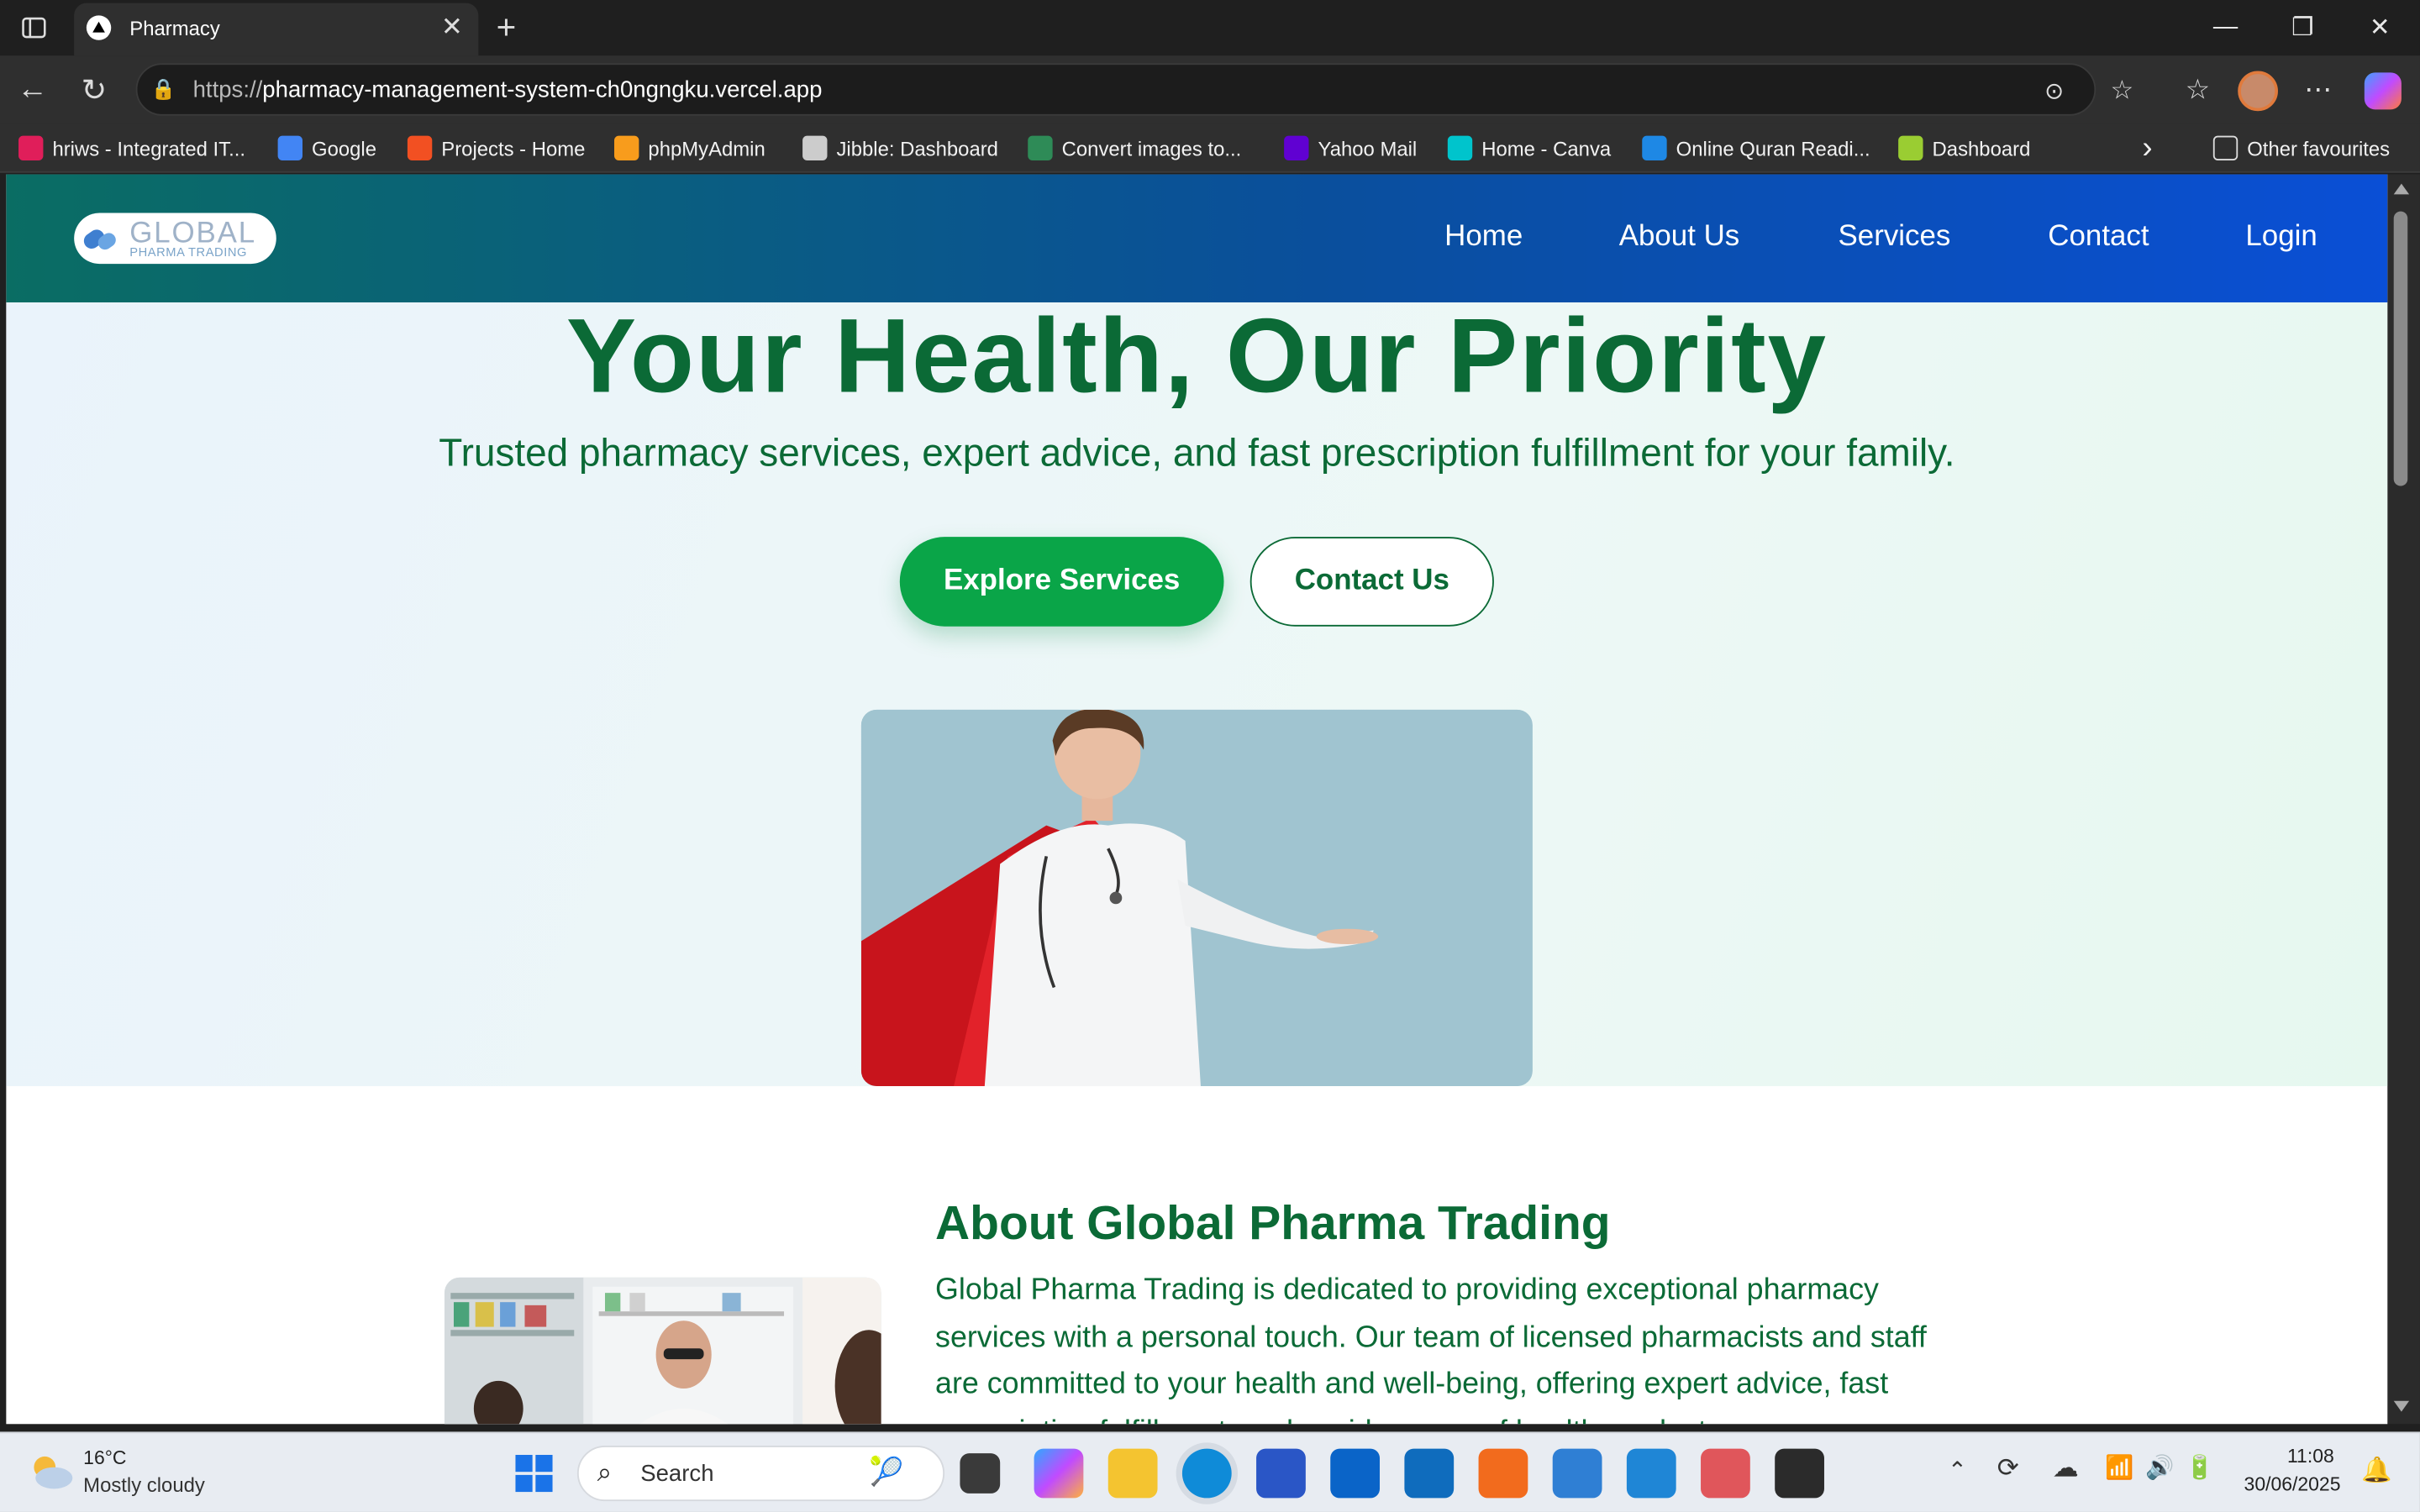 The height and width of the screenshot is (1512, 2420). What do you see at coordinates (2147, 147) in the screenshot?
I see `bookmarks-overflow-chevron-icon: ›` at bounding box center [2147, 147].